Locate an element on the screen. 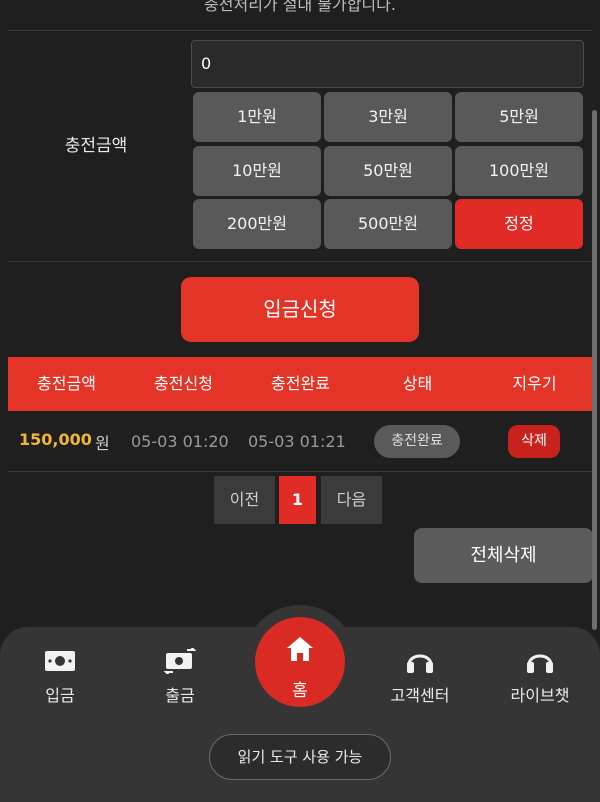  next-page-button: 다음 is located at coordinates (351, 500).